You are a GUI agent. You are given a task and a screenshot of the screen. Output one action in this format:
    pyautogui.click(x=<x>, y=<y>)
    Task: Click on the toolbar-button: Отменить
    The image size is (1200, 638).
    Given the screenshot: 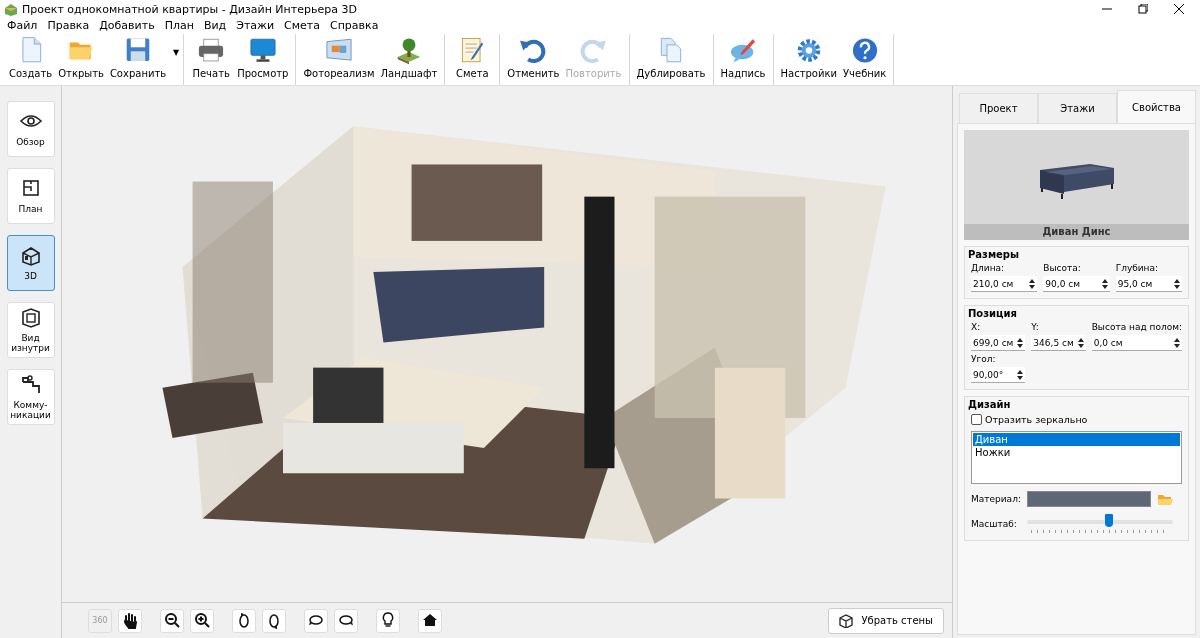 What is the action you would take?
    pyautogui.click(x=533, y=59)
    